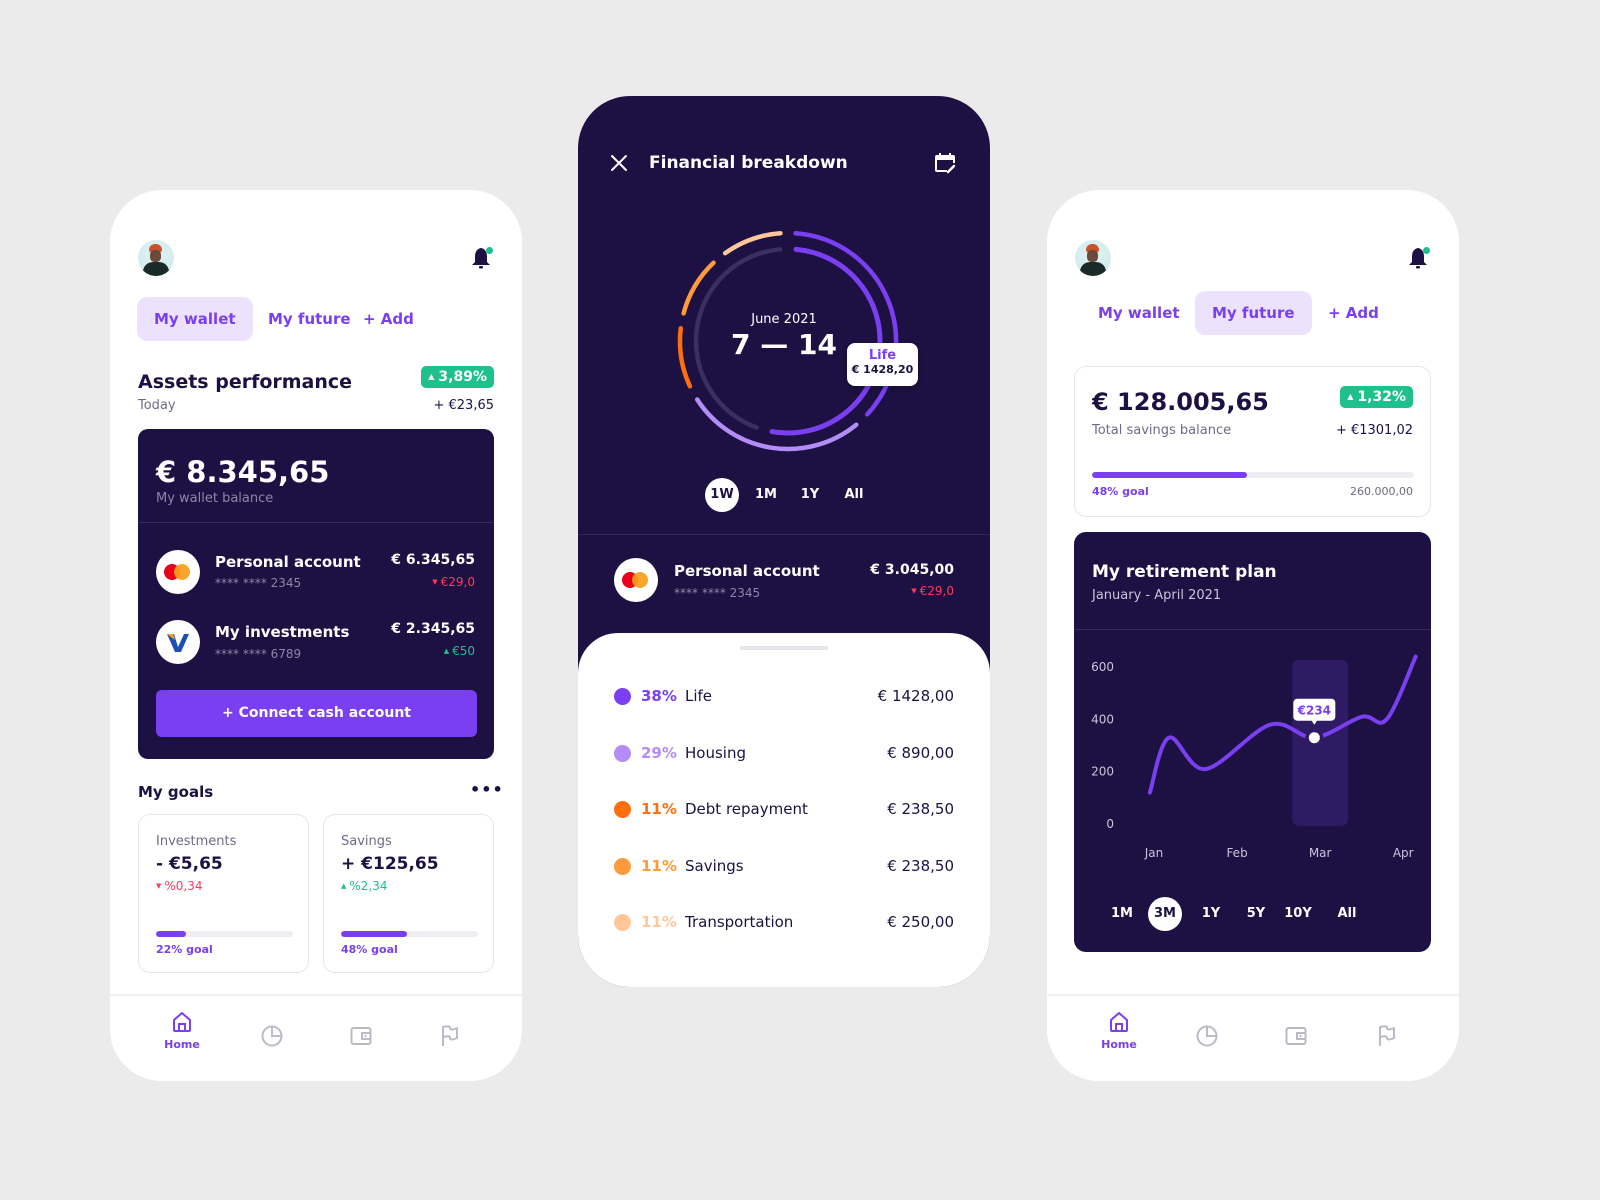 The width and height of the screenshot is (1600, 1200). Describe the element at coordinates (258, 583) in the screenshot. I see `account-number: **** **** 2345` at that location.